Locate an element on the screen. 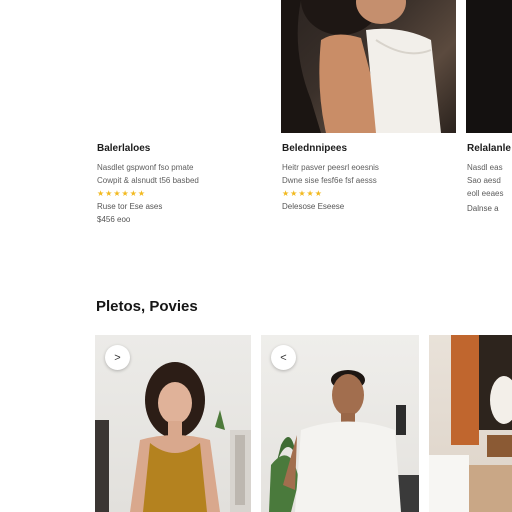 The width and height of the screenshot is (512, 512). product-price: $456 eoo is located at coordinates (114, 219).